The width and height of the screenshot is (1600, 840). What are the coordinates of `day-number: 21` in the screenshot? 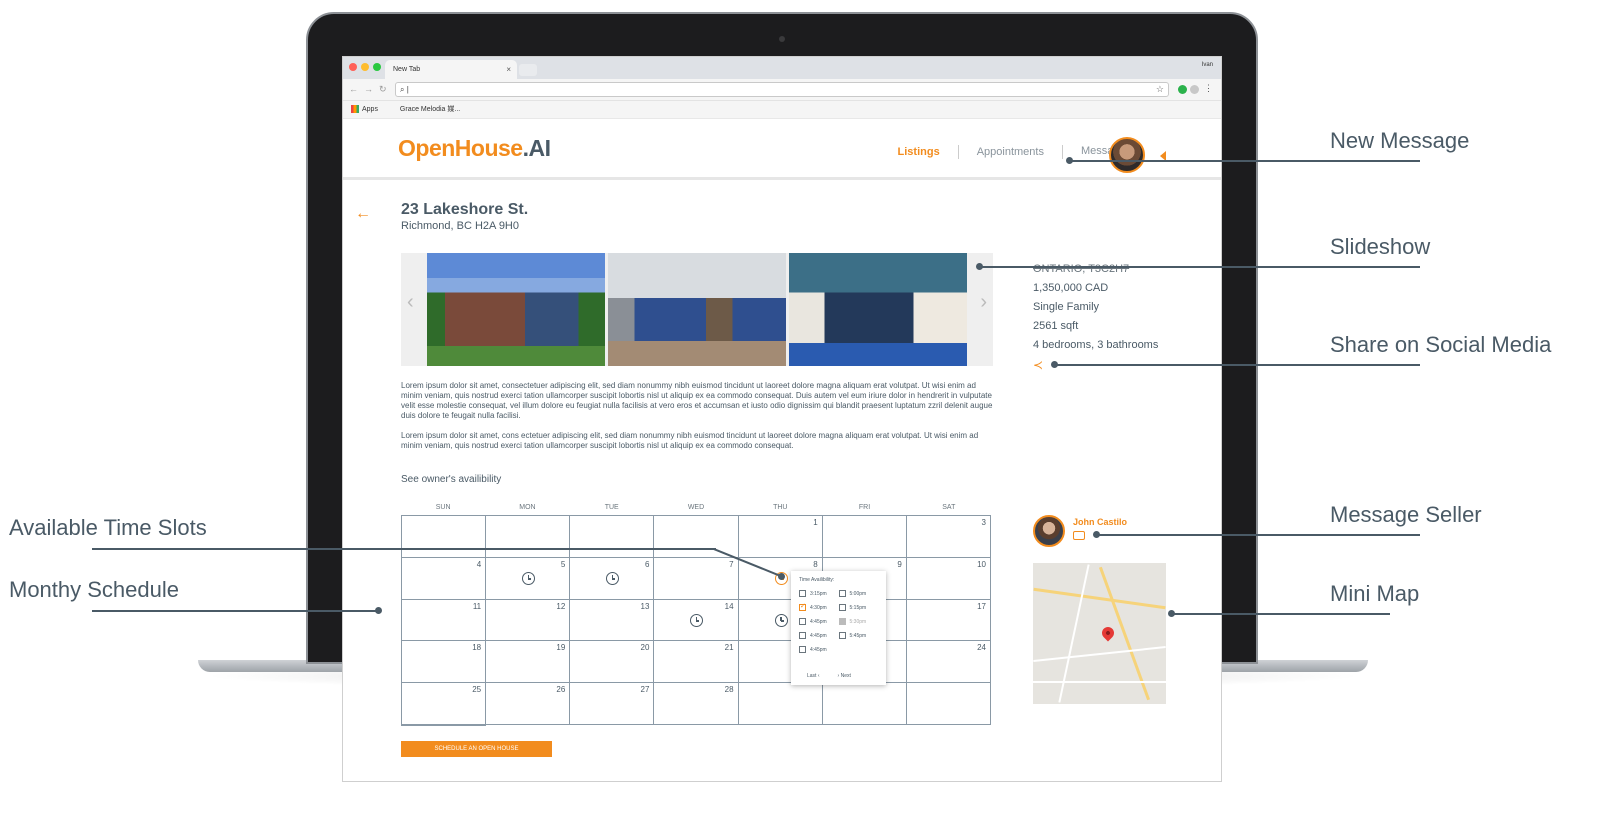 It's located at (729, 648).